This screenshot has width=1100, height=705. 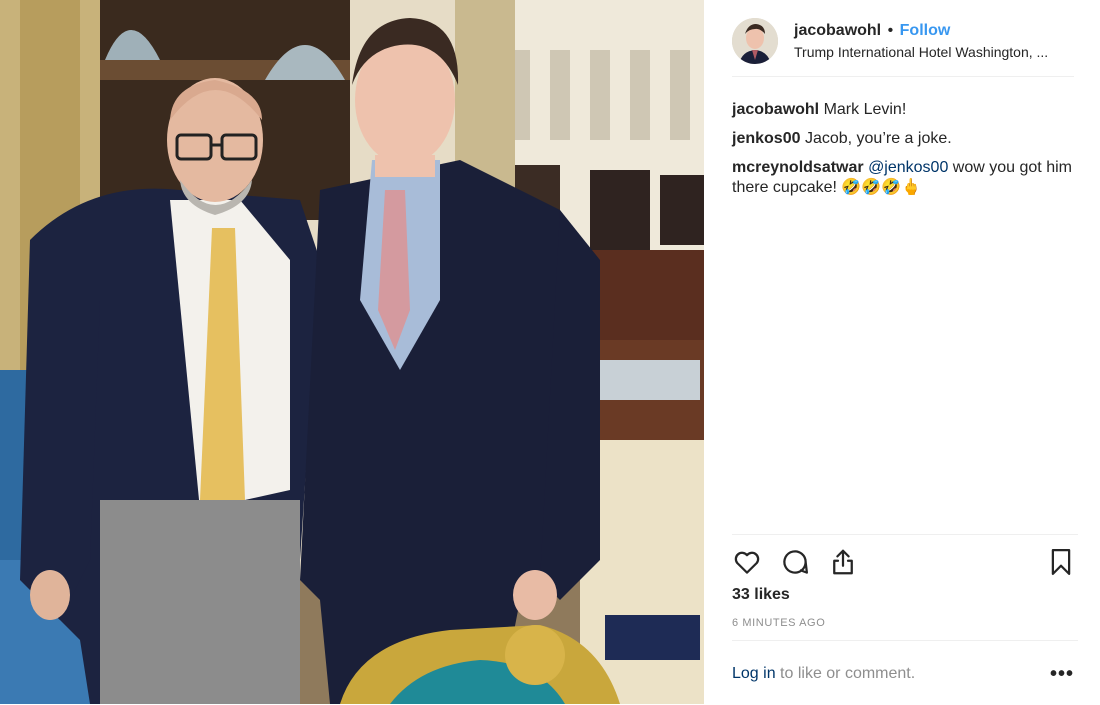 What do you see at coordinates (865, 109) in the screenshot?
I see `comment-text: Mark Levin!` at bounding box center [865, 109].